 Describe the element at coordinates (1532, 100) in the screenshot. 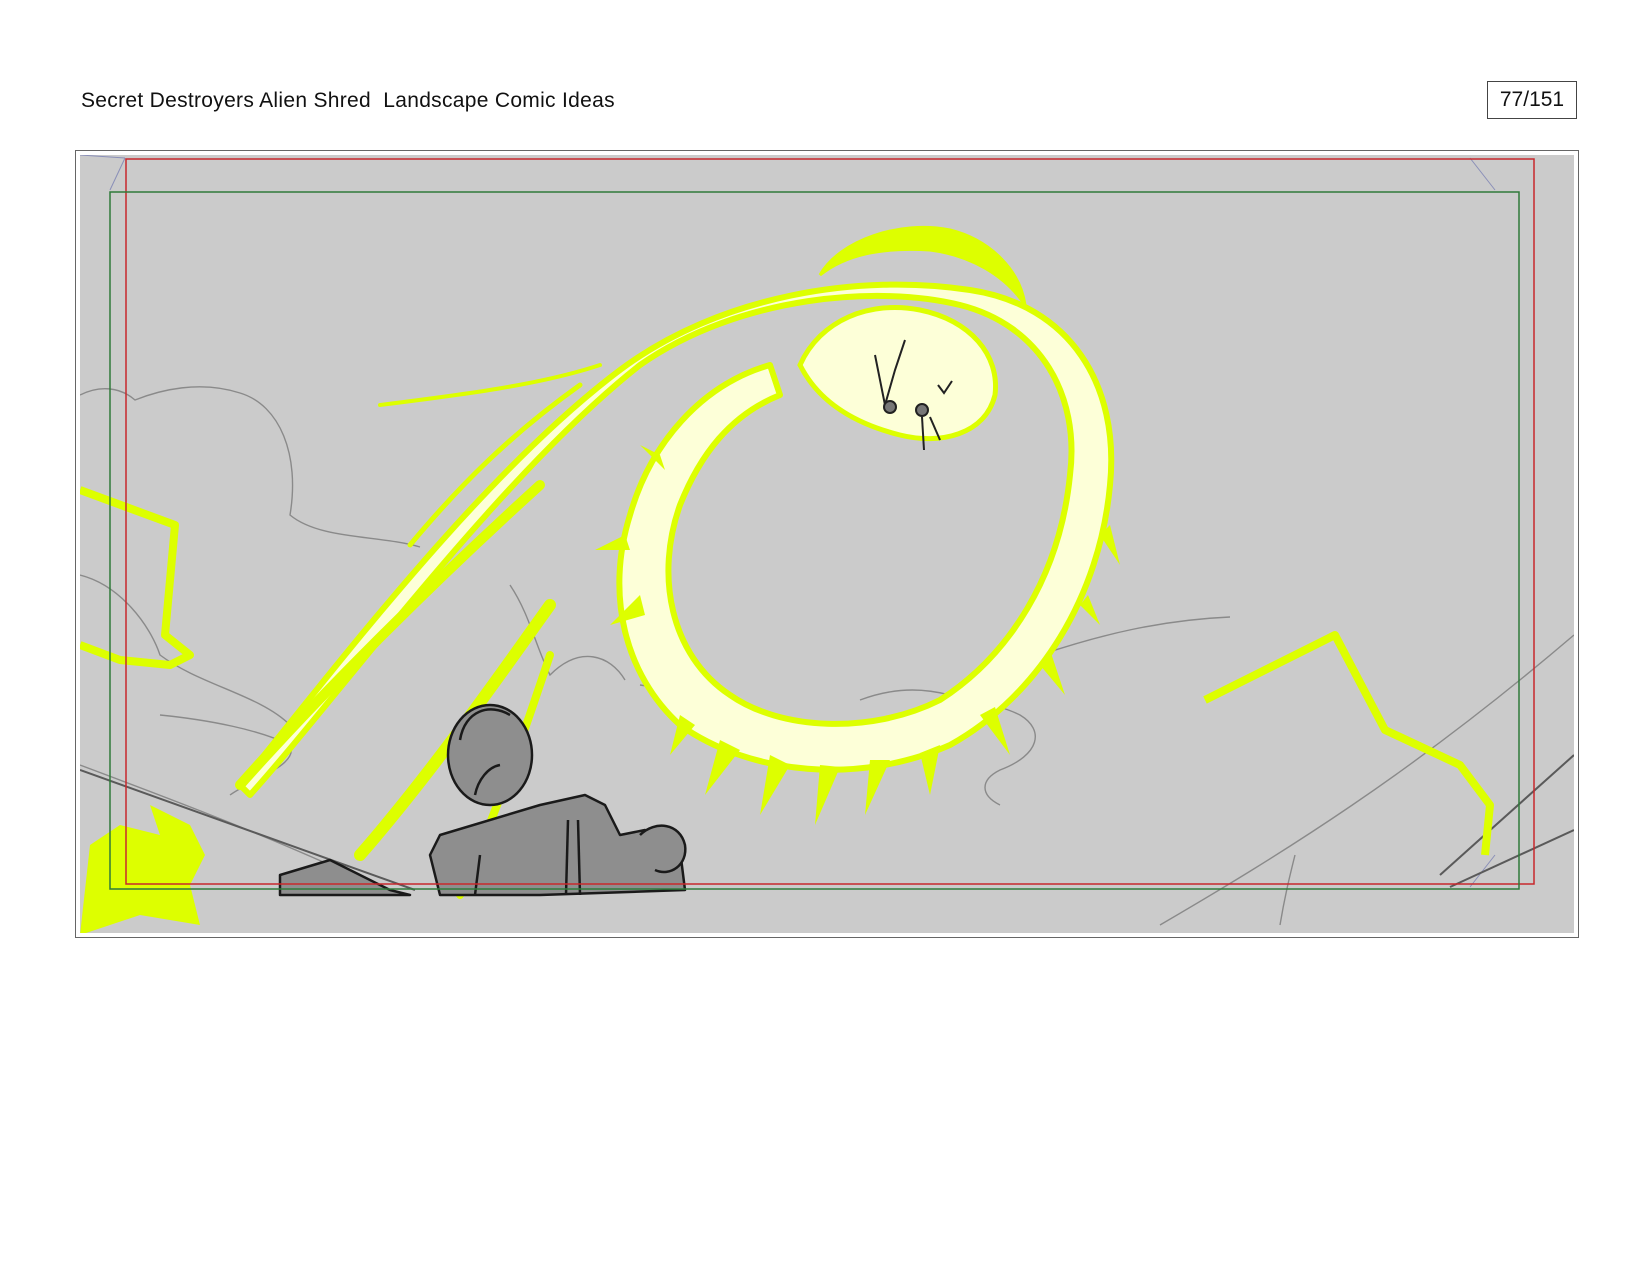

I see `page-counter: 77/151` at that location.